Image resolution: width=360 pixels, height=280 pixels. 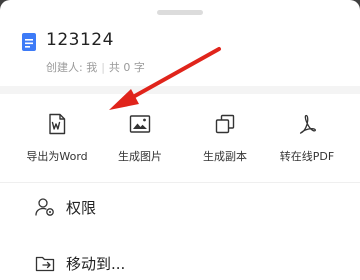 I want to click on export-word-button: 导出为Word, so click(x=57, y=137).